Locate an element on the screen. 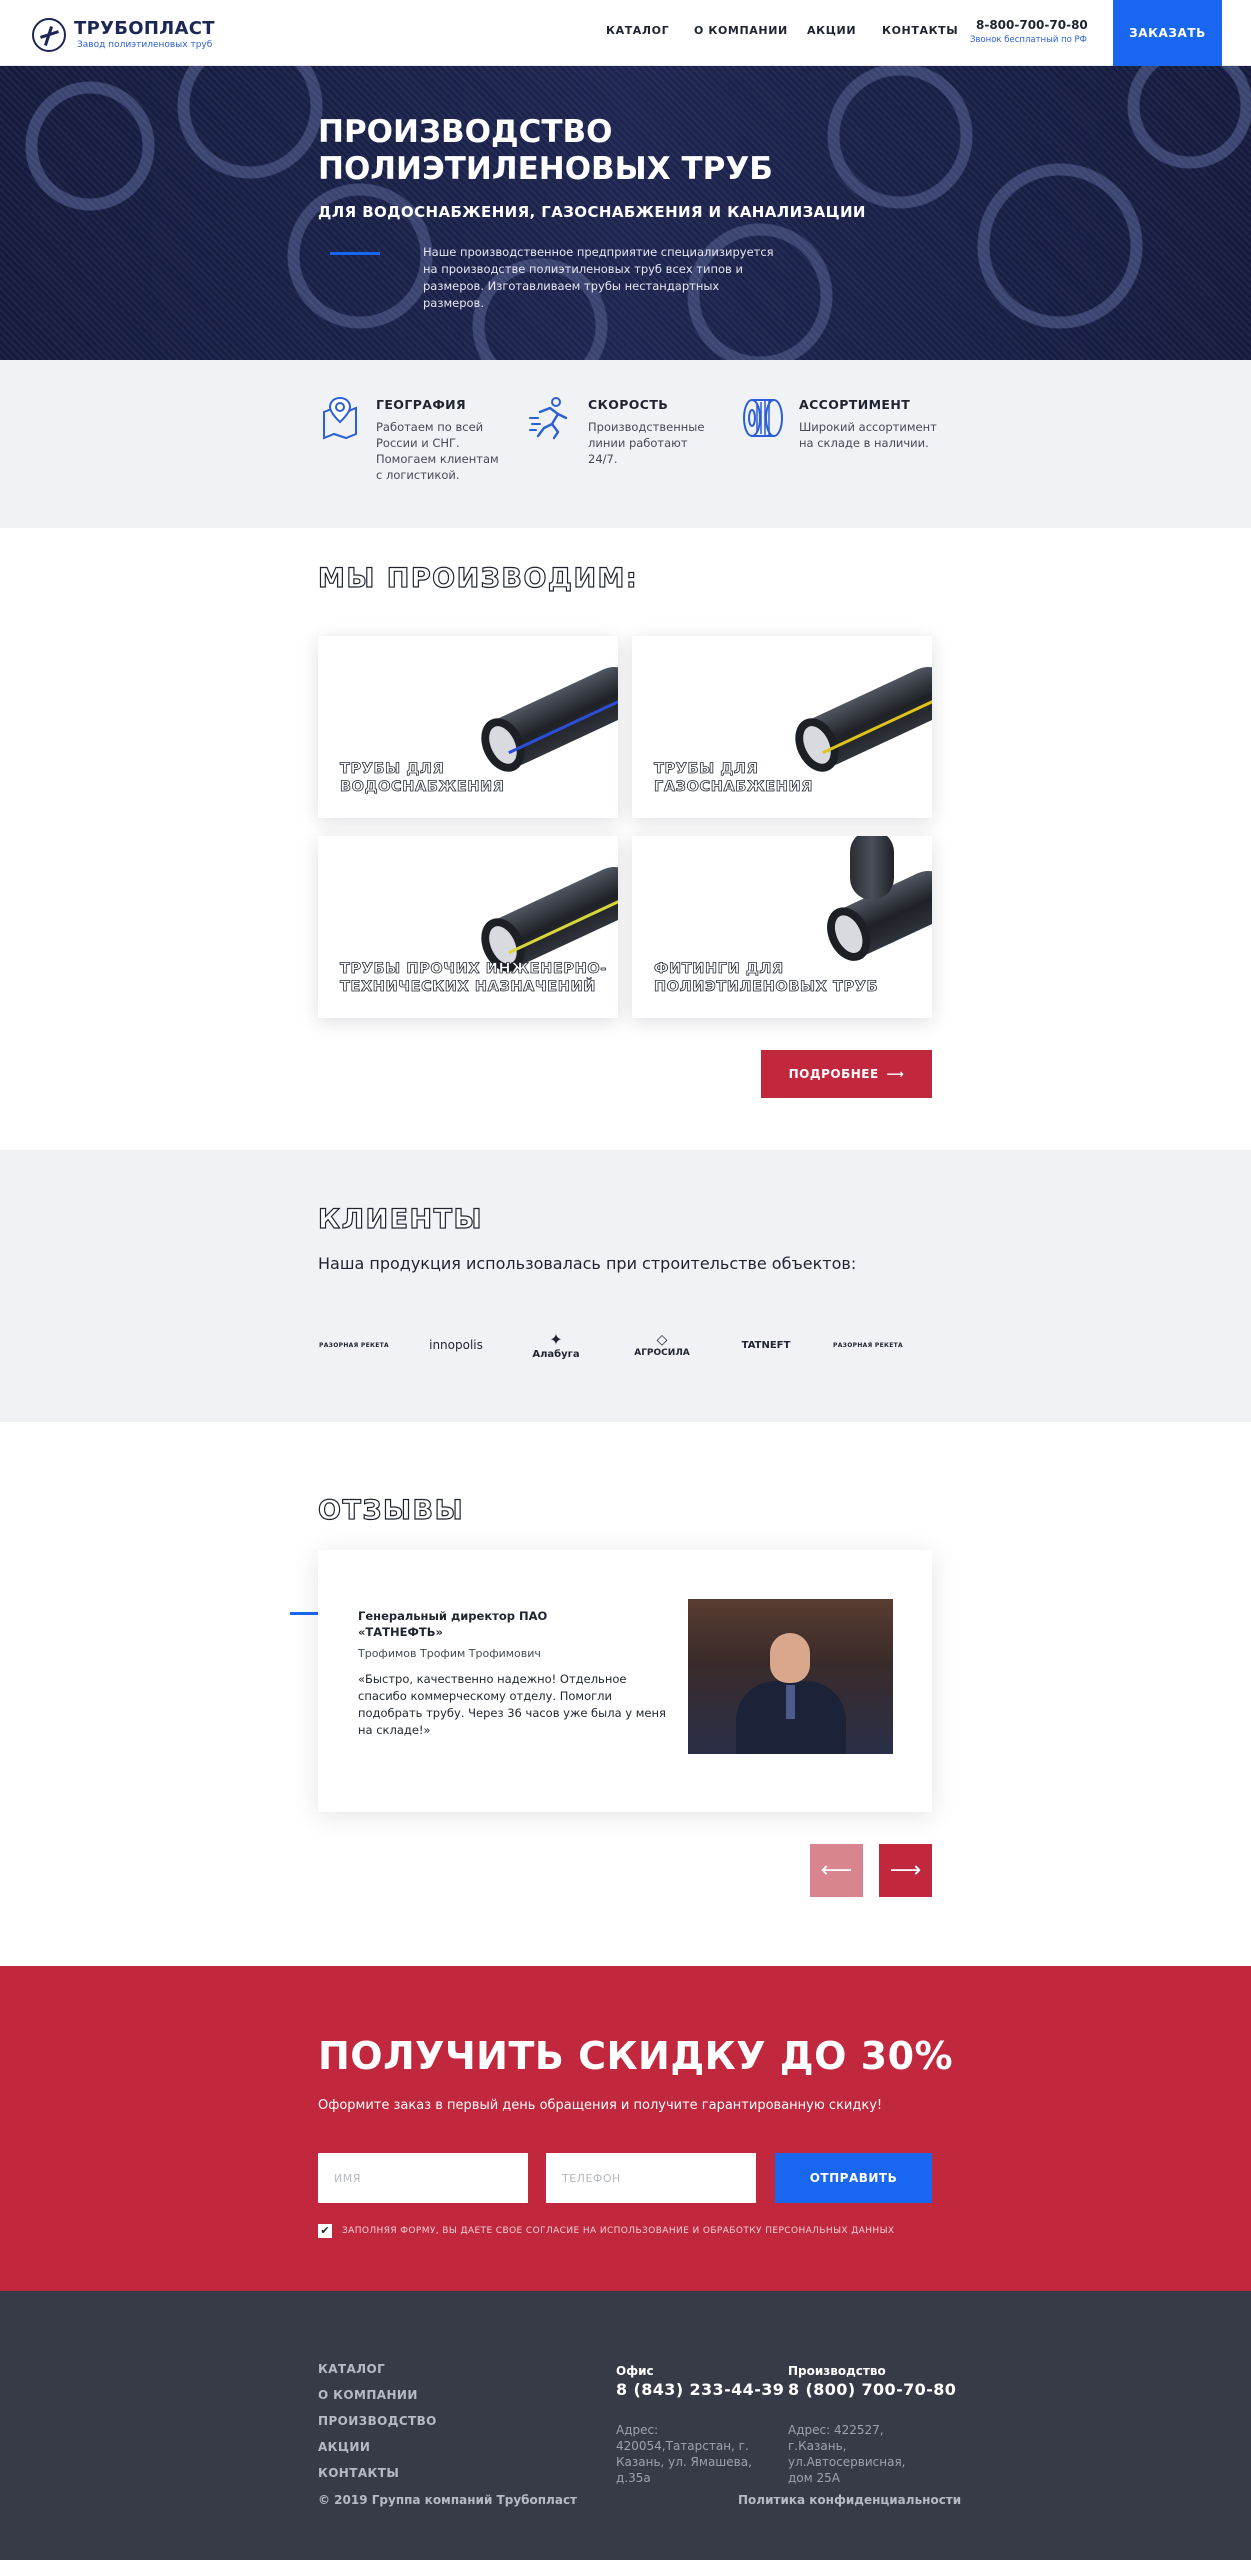 The width and height of the screenshot is (1251, 2560). feature-text-speed: Производственные линии работают 24/7. is located at coordinates (646, 443).